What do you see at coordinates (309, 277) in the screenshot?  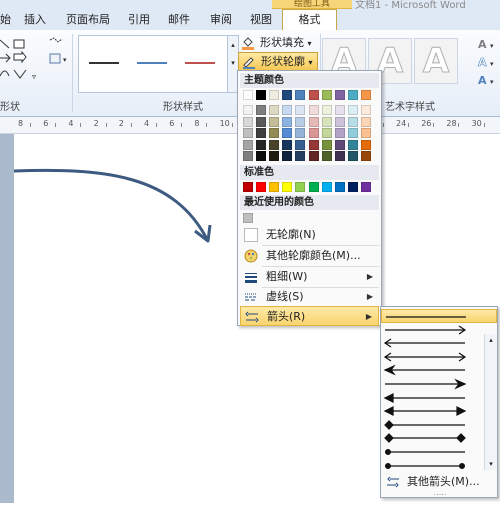 I see `menu-weight: 粗细(W) ▶` at bounding box center [309, 277].